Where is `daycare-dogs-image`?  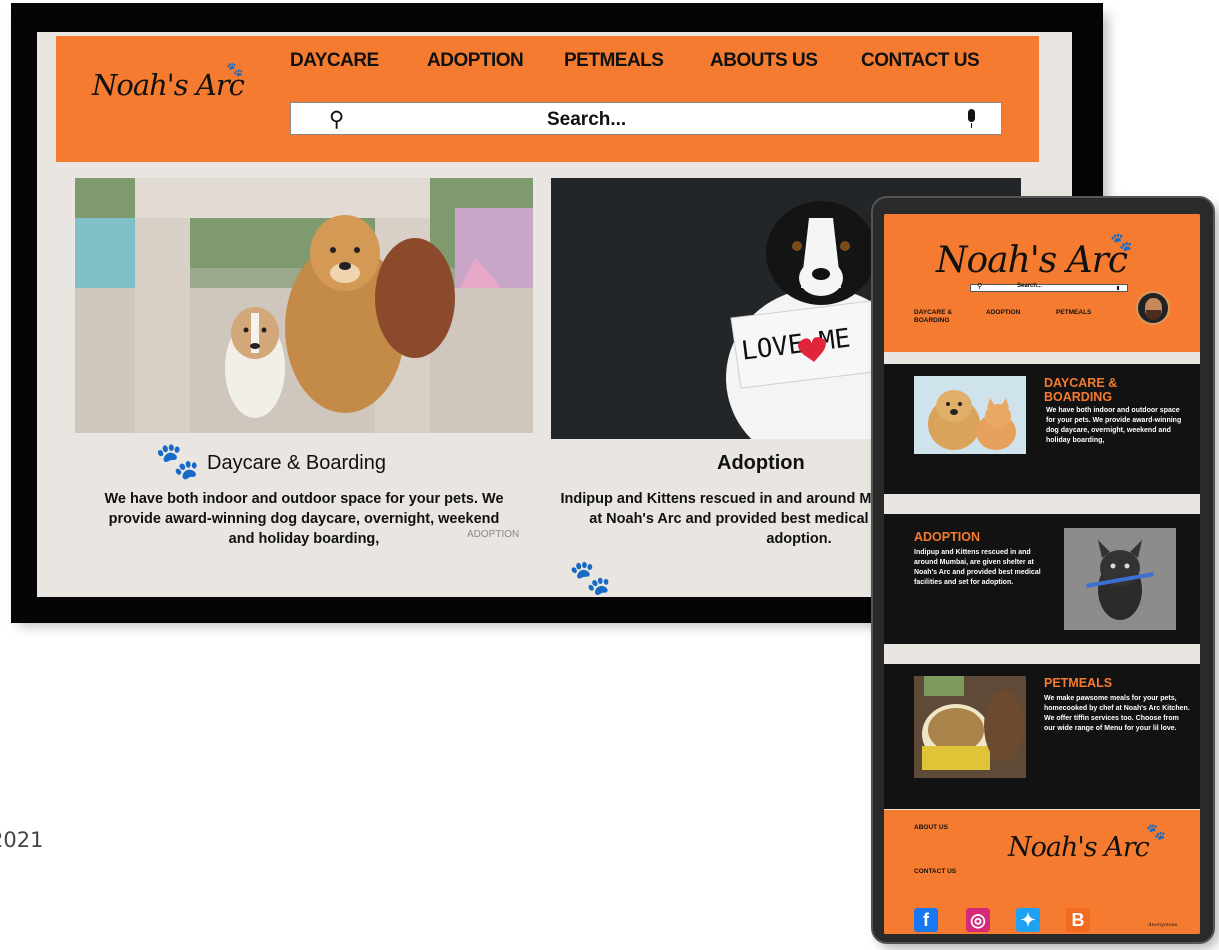
daycare-dogs-image is located at coordinates (304, 305).